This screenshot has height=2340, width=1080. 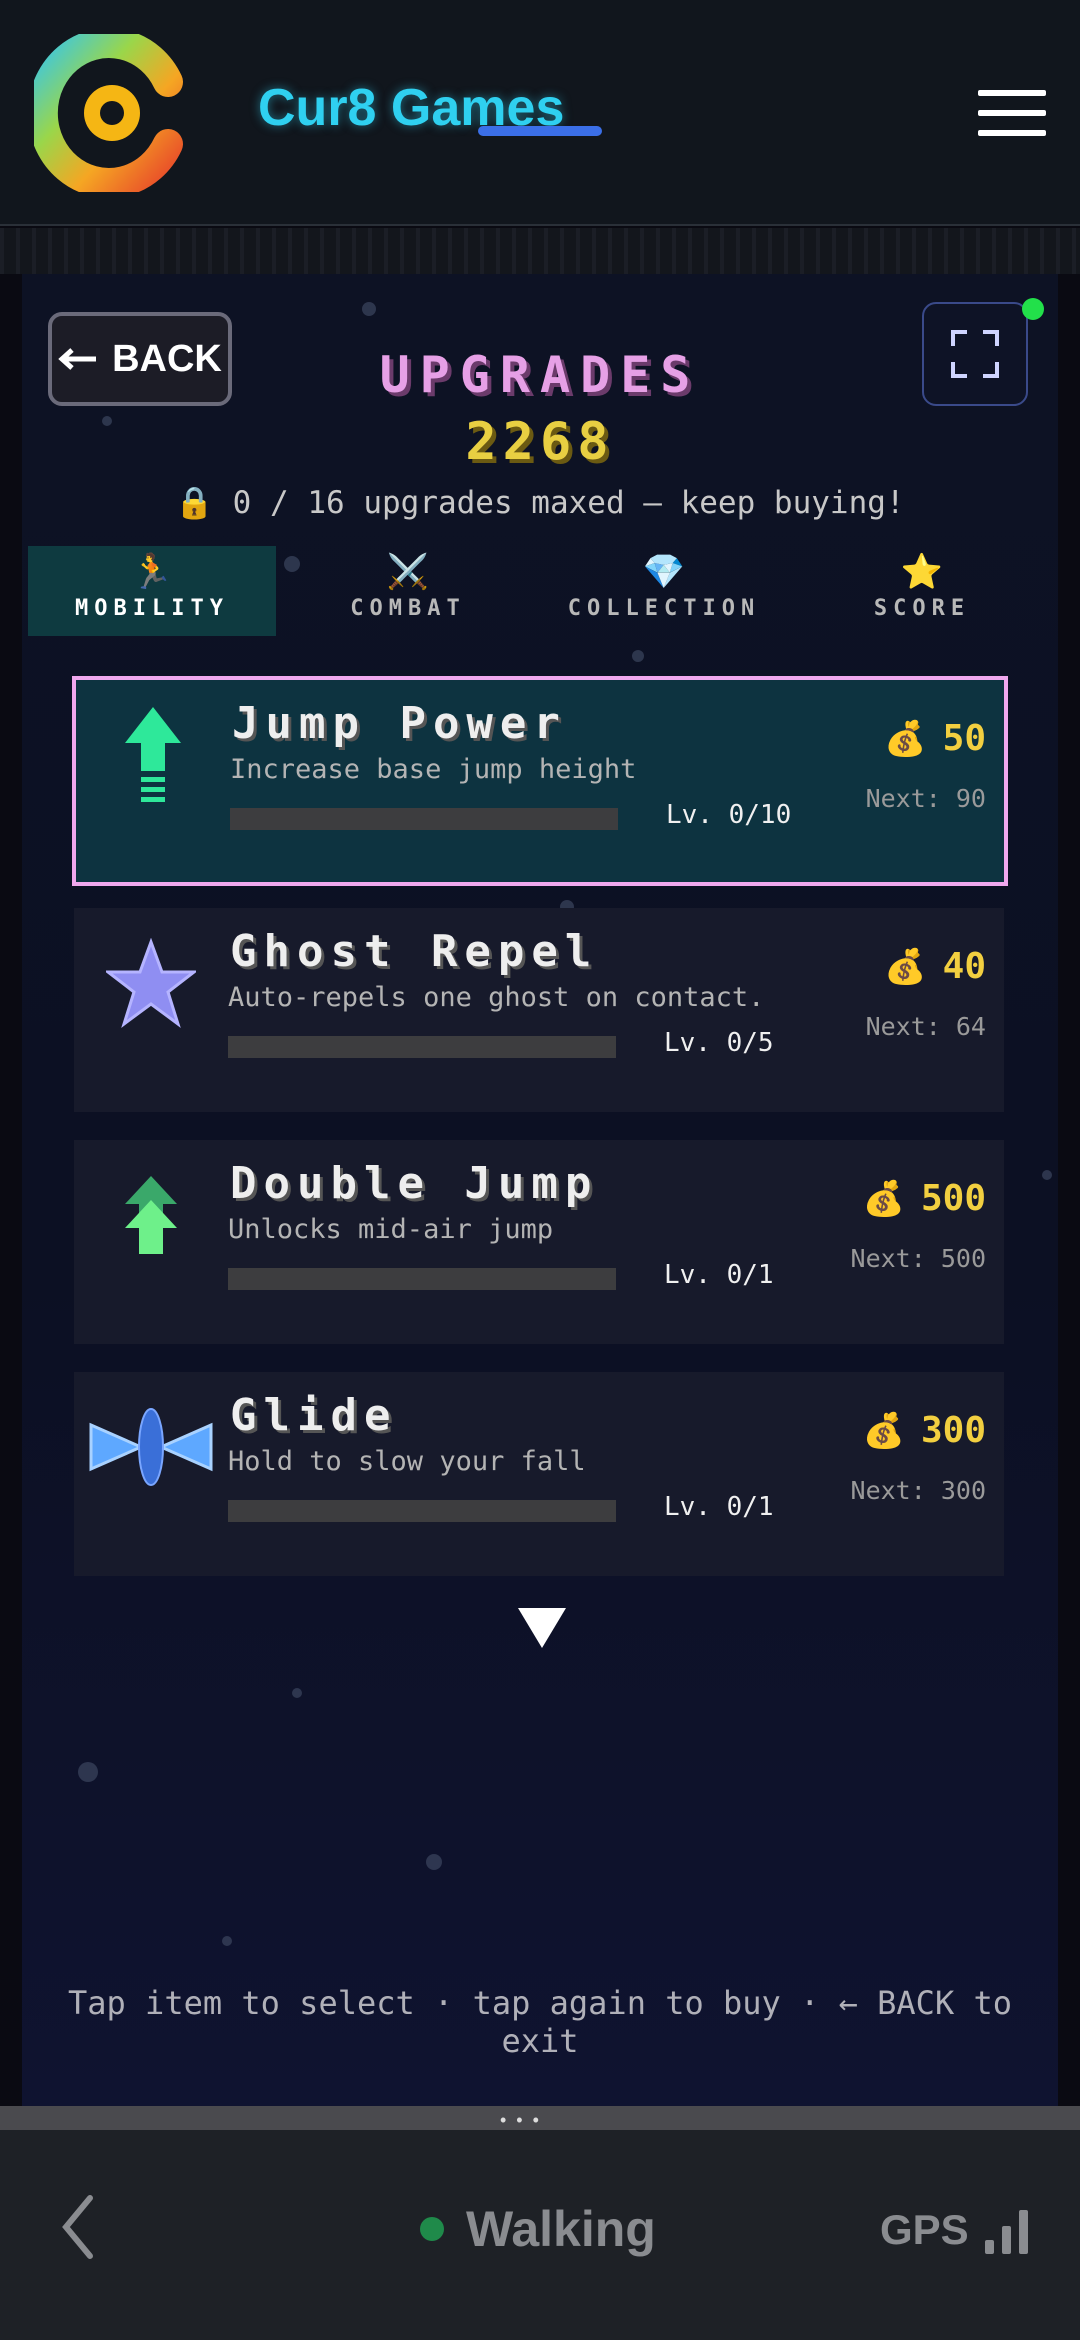 I want to click on upgrade-desc: Unlocks mid-air jump, so click(x=391, y=1229).